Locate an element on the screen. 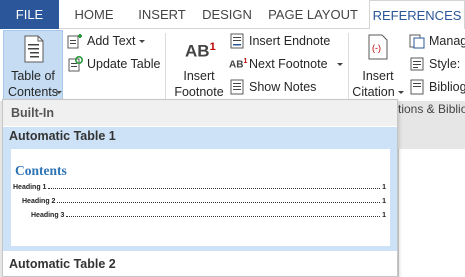 This screenshot has height=277, width=465. update-table-button: Update Table is located at coordinates (113, 64).